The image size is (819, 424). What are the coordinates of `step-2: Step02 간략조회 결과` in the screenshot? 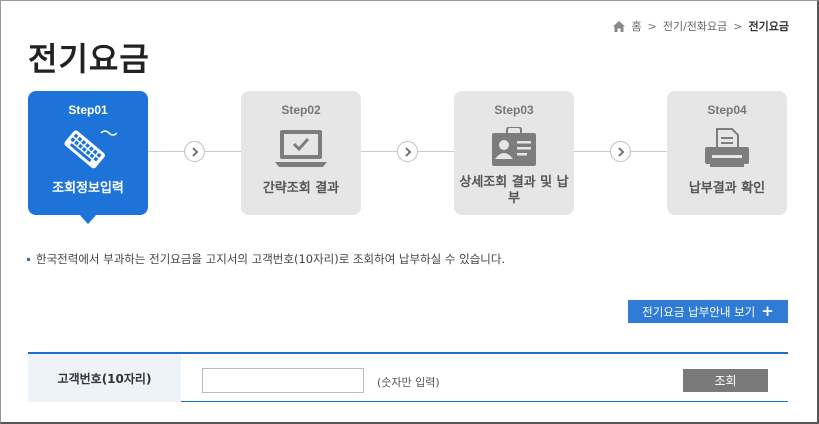 It's located at (301, 153).